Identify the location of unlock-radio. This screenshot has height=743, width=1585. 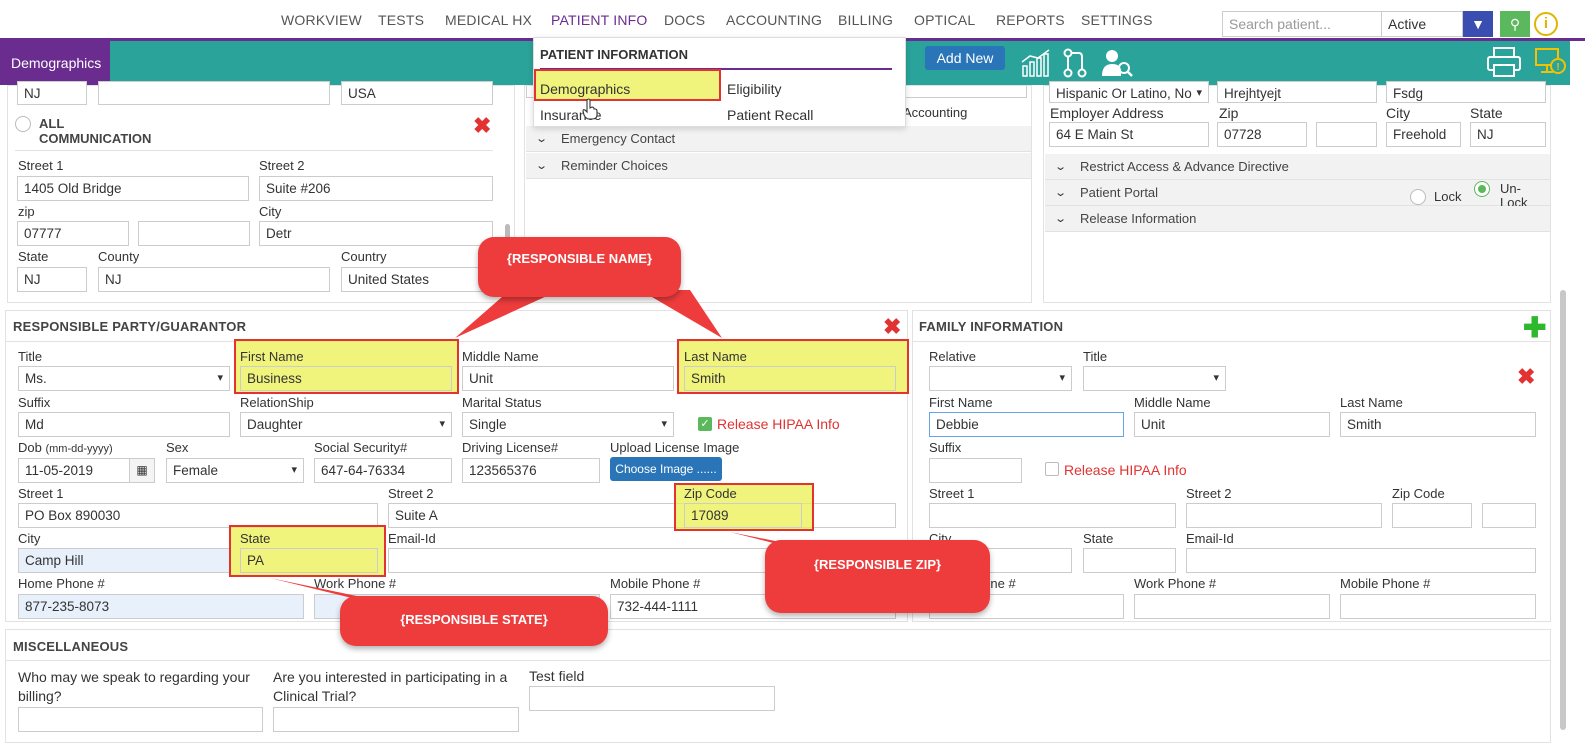
(1482, 189).